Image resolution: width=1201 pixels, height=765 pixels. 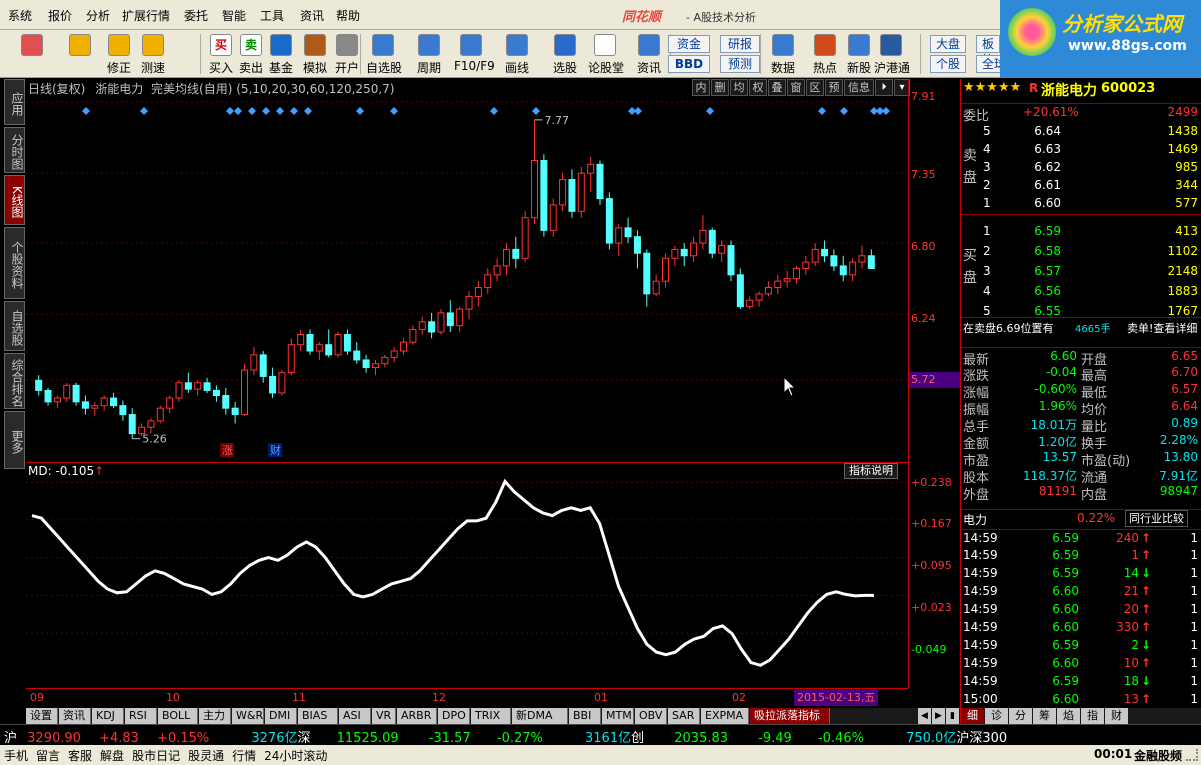 What do you see at coordinates (244, 756) in the screenshot?
I see `status-link-6: 行情` at bounding box center [244, 756].